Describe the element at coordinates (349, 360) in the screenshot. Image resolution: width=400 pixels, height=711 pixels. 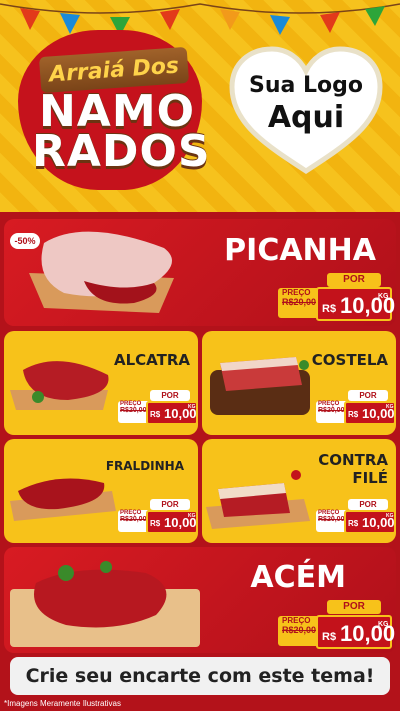
I see `product-name-costela: COSTELA` at that location.